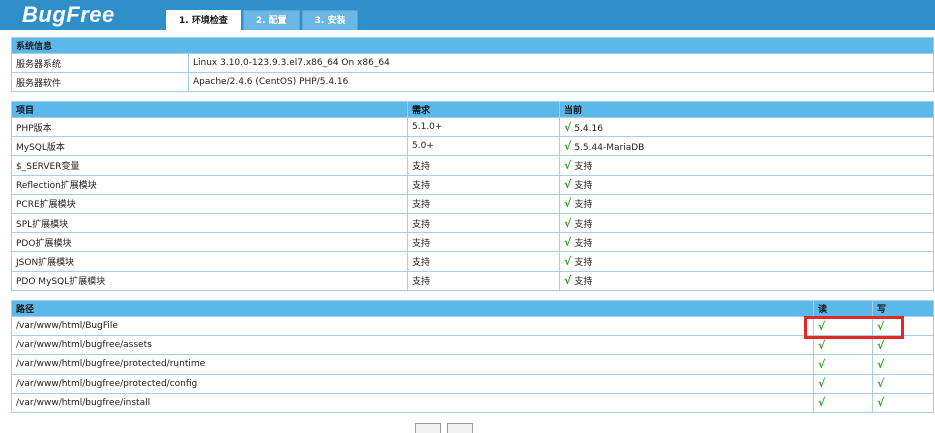 The height and width of the screenshot is (433, 935). Describe the element at coordinates (209, 146) in the screenshot. I see `requirement-item: MySQL版本` at that location.